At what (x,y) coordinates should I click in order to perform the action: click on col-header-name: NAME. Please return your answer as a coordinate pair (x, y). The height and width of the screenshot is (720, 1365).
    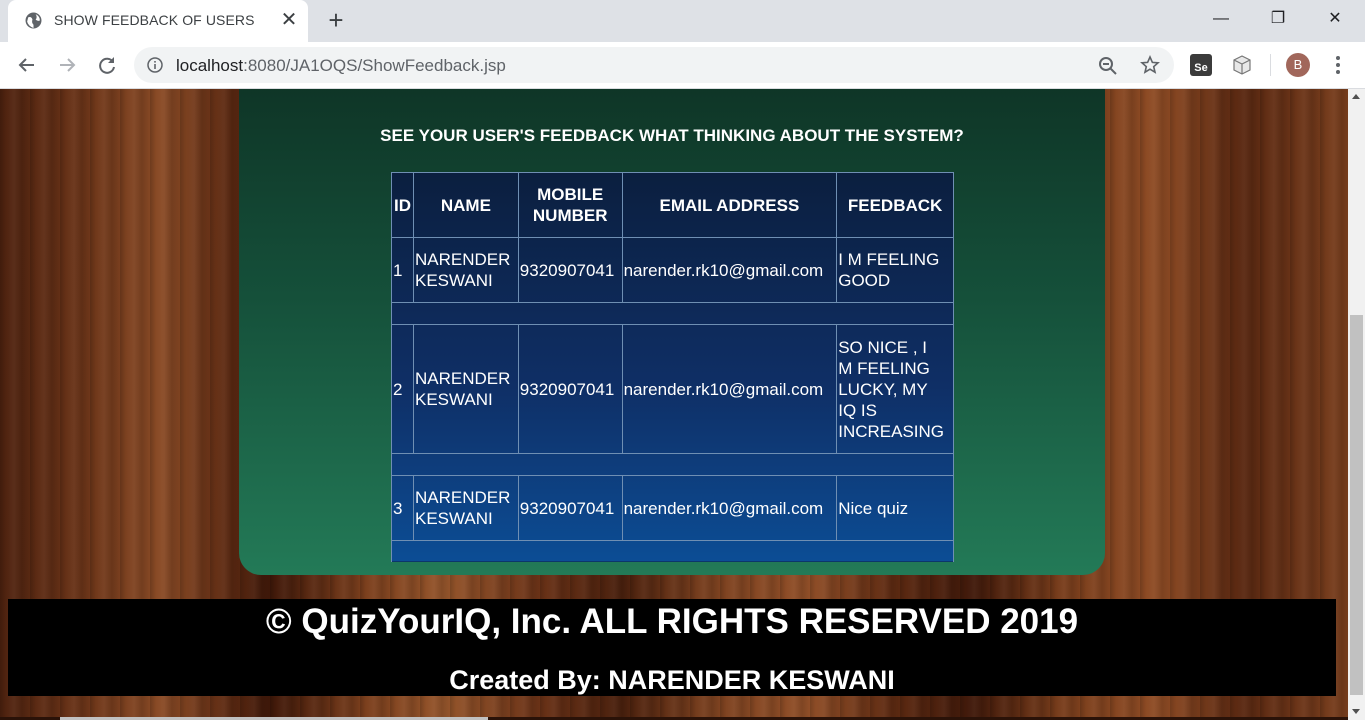
    Looking at the image, I should click on (466, 205).